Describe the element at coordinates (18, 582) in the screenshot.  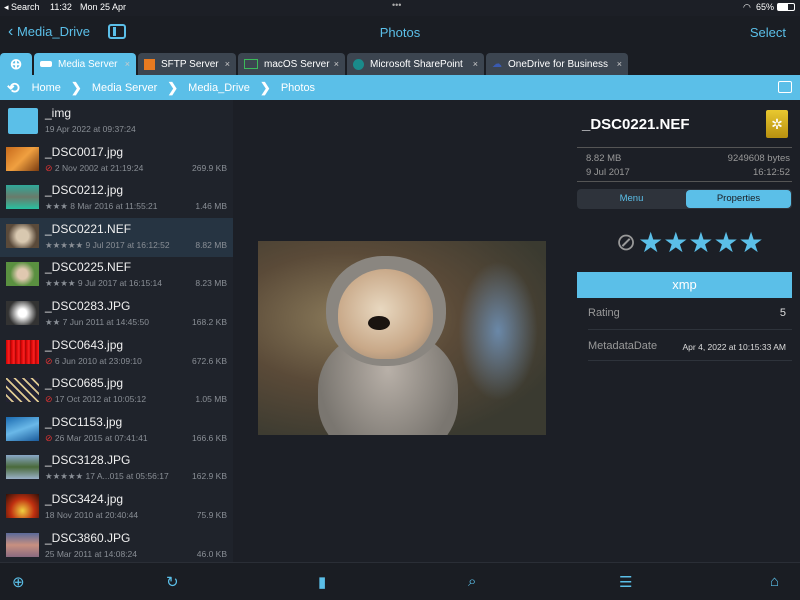
I see `add-icon: ⊕` at that location.